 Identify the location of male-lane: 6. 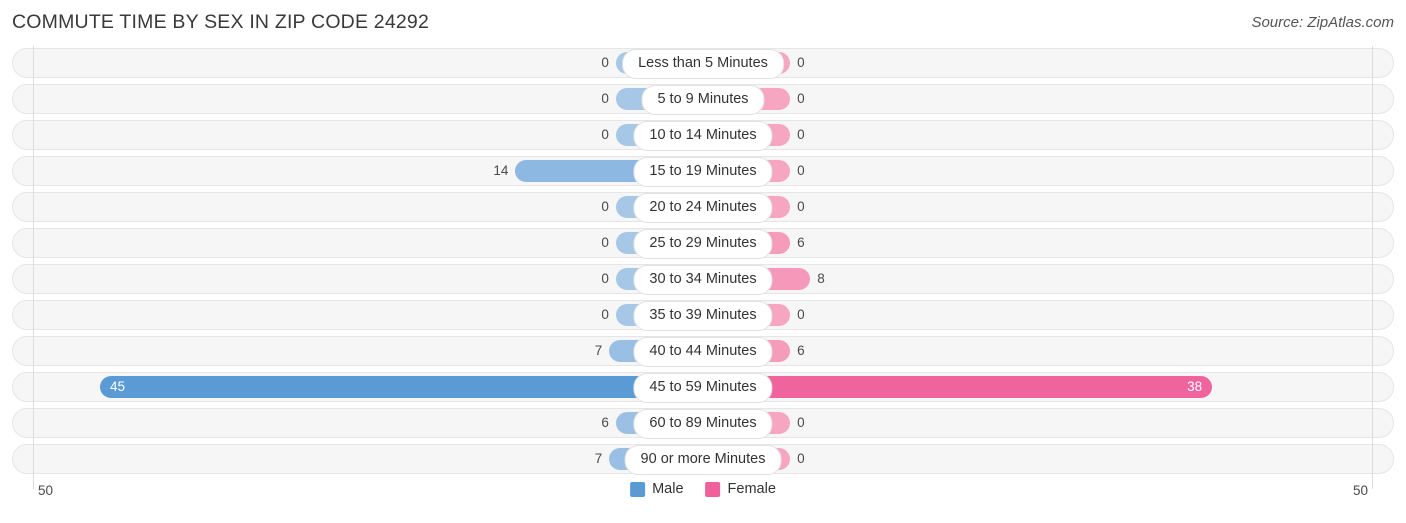
(368, 423).